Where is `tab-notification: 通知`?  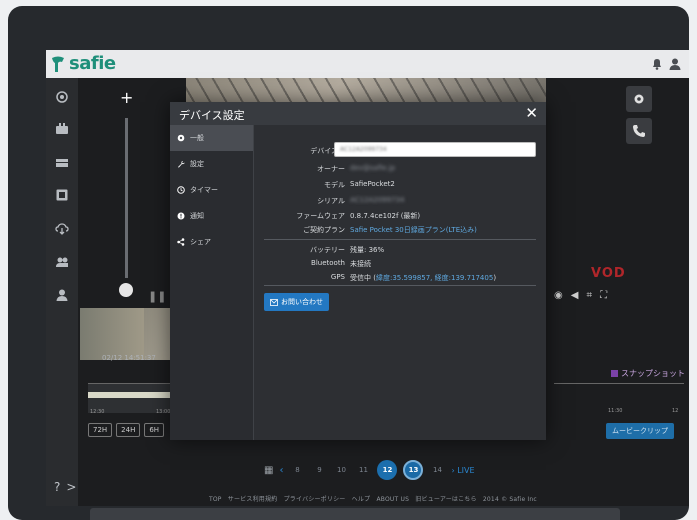
tab-notification: 通知 is located at coordinates (211, 216).